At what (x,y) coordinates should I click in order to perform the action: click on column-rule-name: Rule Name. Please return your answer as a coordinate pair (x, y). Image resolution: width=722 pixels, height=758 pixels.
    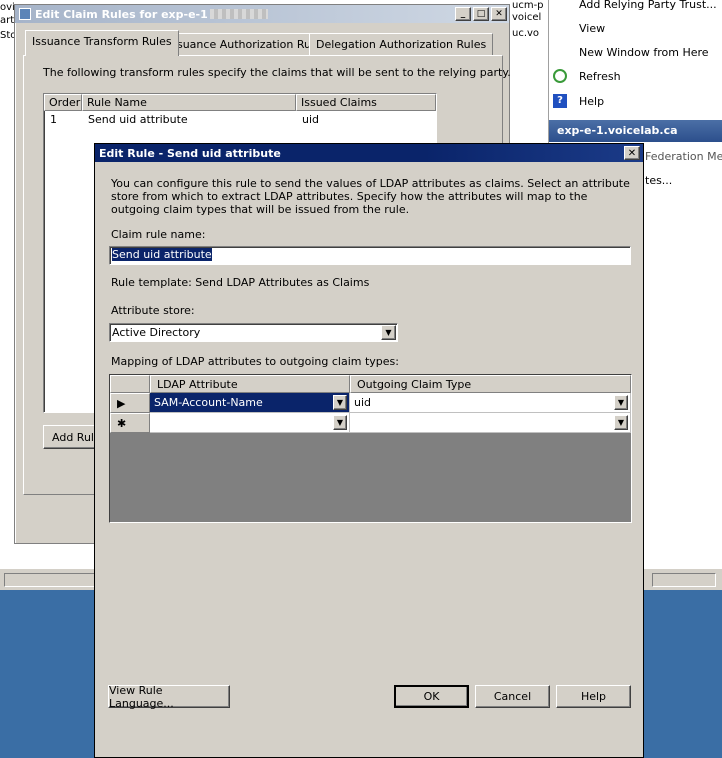
    Looking at the image, I should click on (189, 102).